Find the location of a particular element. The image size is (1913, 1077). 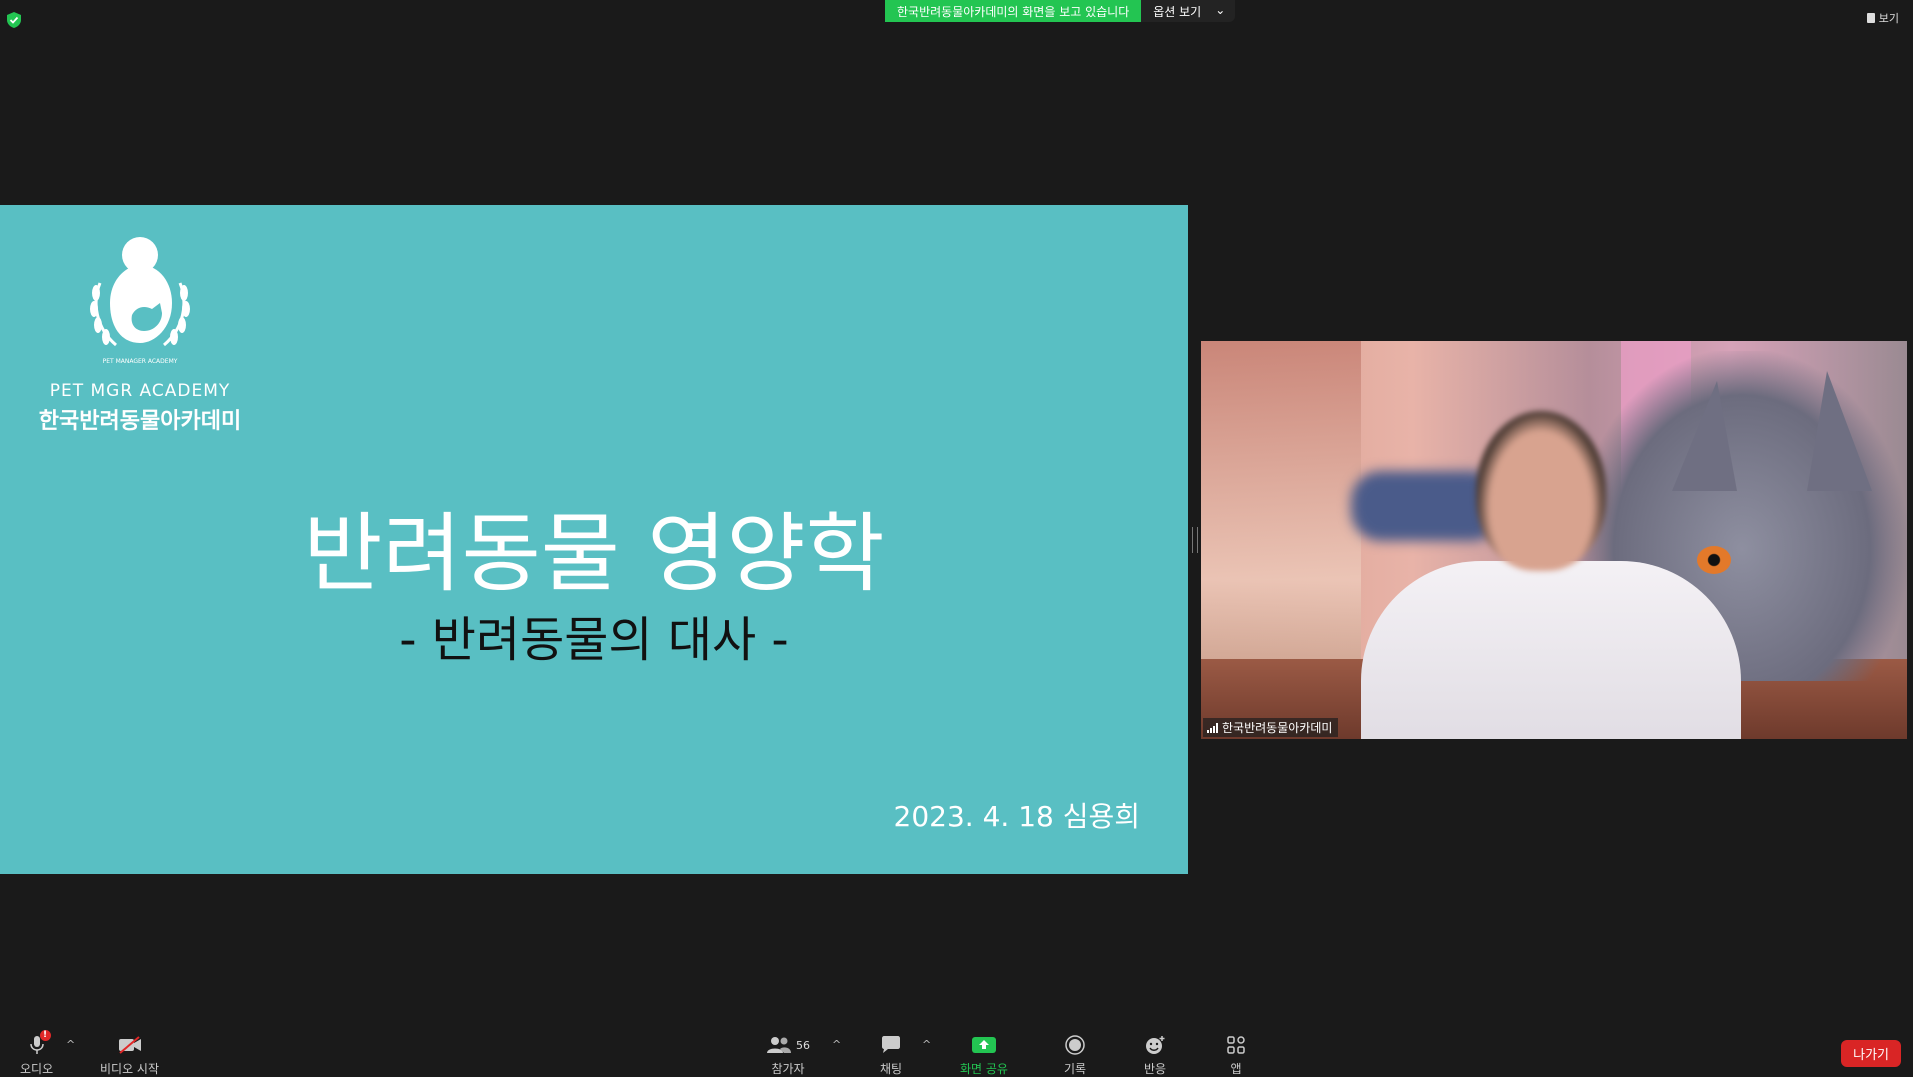

participants-options-caret: ^ is located at coordinates (836, 1044).